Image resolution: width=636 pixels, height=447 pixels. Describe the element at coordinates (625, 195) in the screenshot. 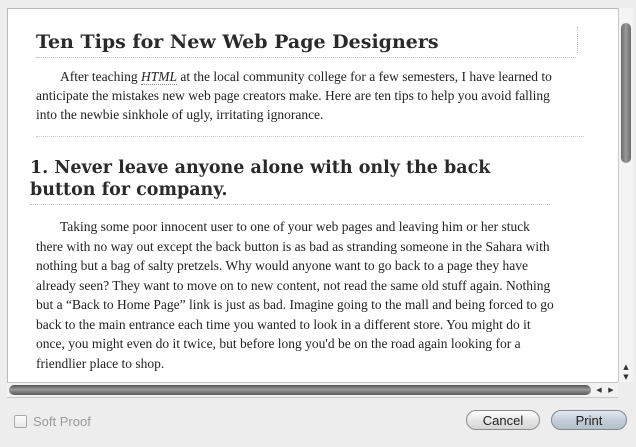

I see `vertical-scrollbar: ▲ ▼` at that location.